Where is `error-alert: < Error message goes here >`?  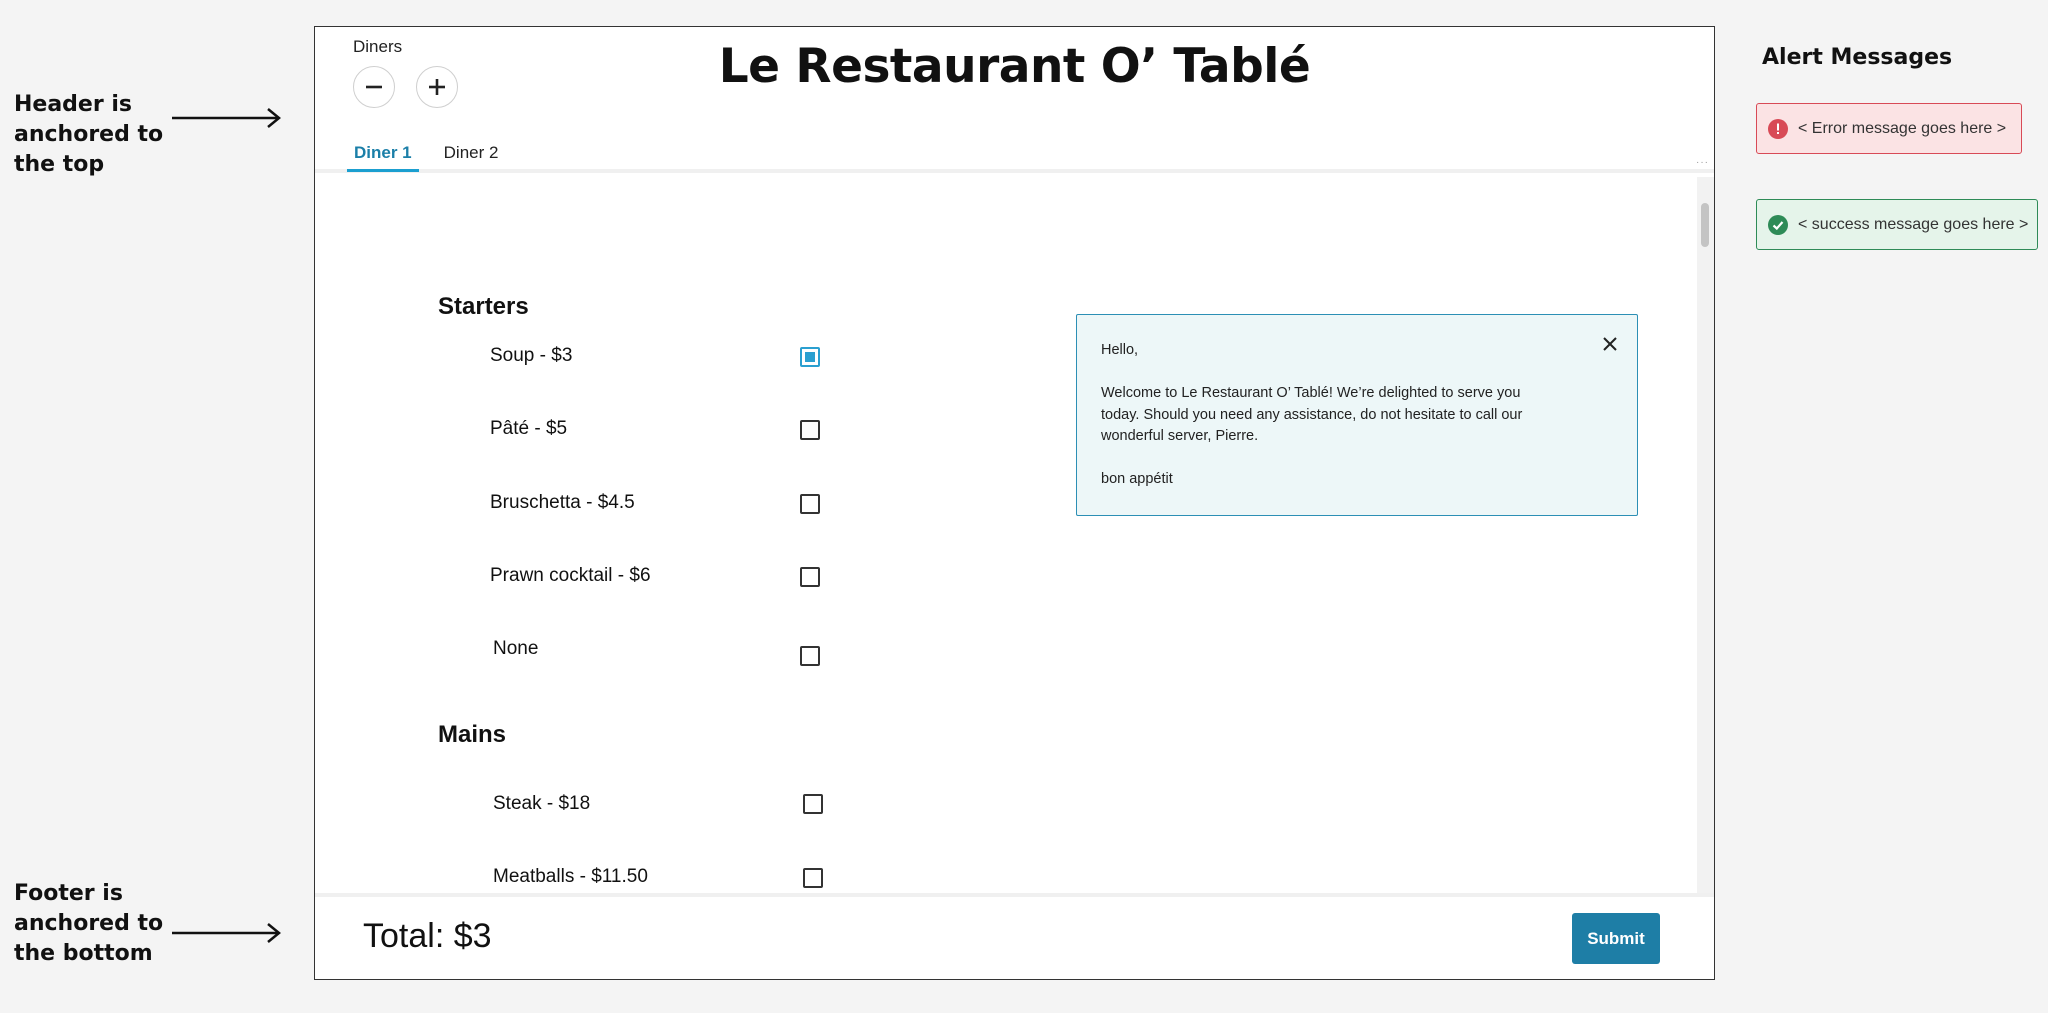
error-alert: < Error message goes here > is located at coordinates (1889, 128).